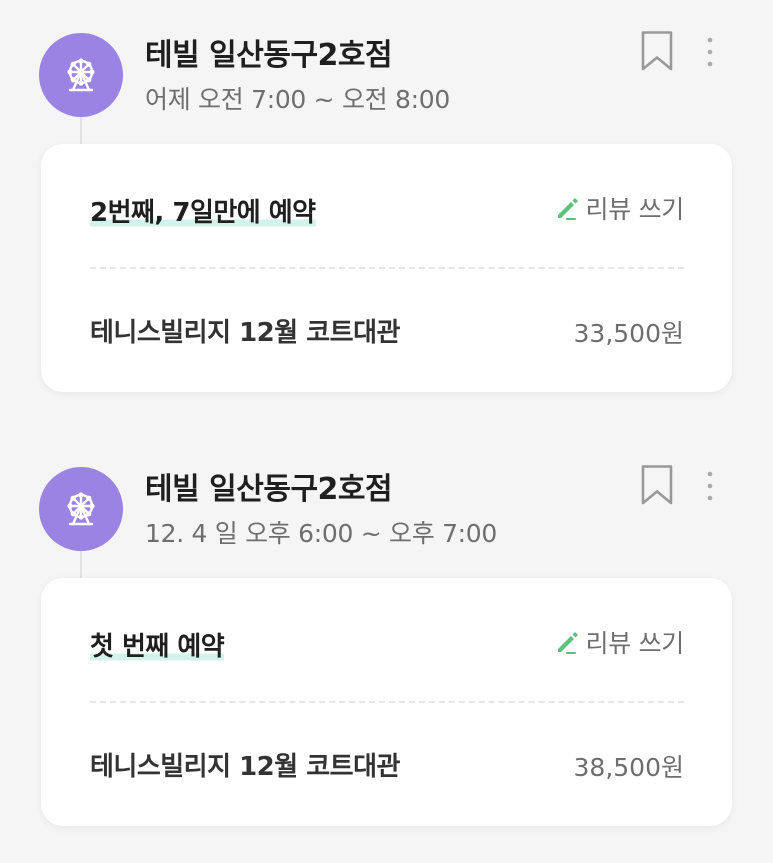 This screenshot has height=863, width=773. Describe the element at coordinates (628, 767) in the screenshot. I see `item-price: 38,500원` at that location.